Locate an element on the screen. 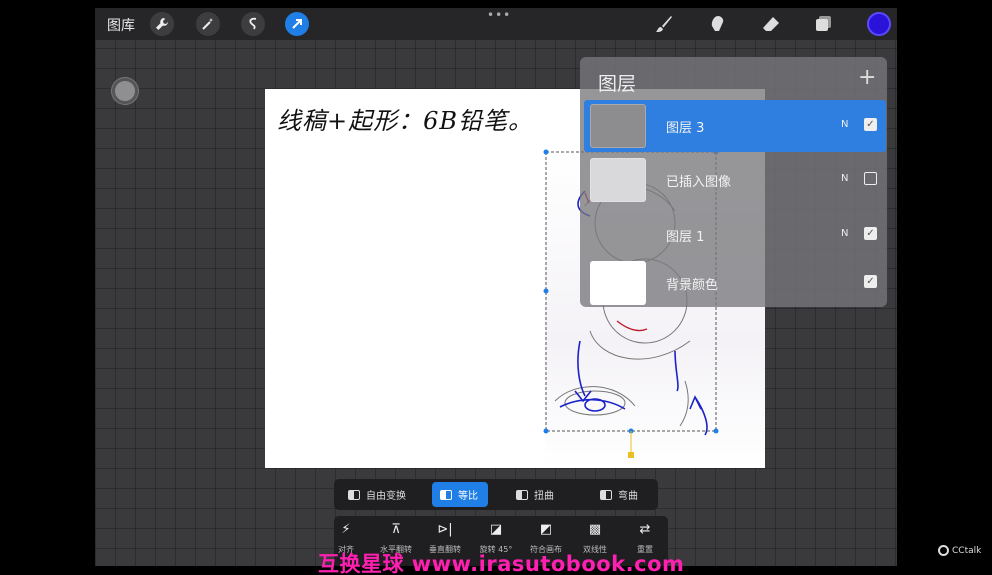 The image size is (992, 575). layer-name: 背景颜色 is located at coordinates (692, 285).